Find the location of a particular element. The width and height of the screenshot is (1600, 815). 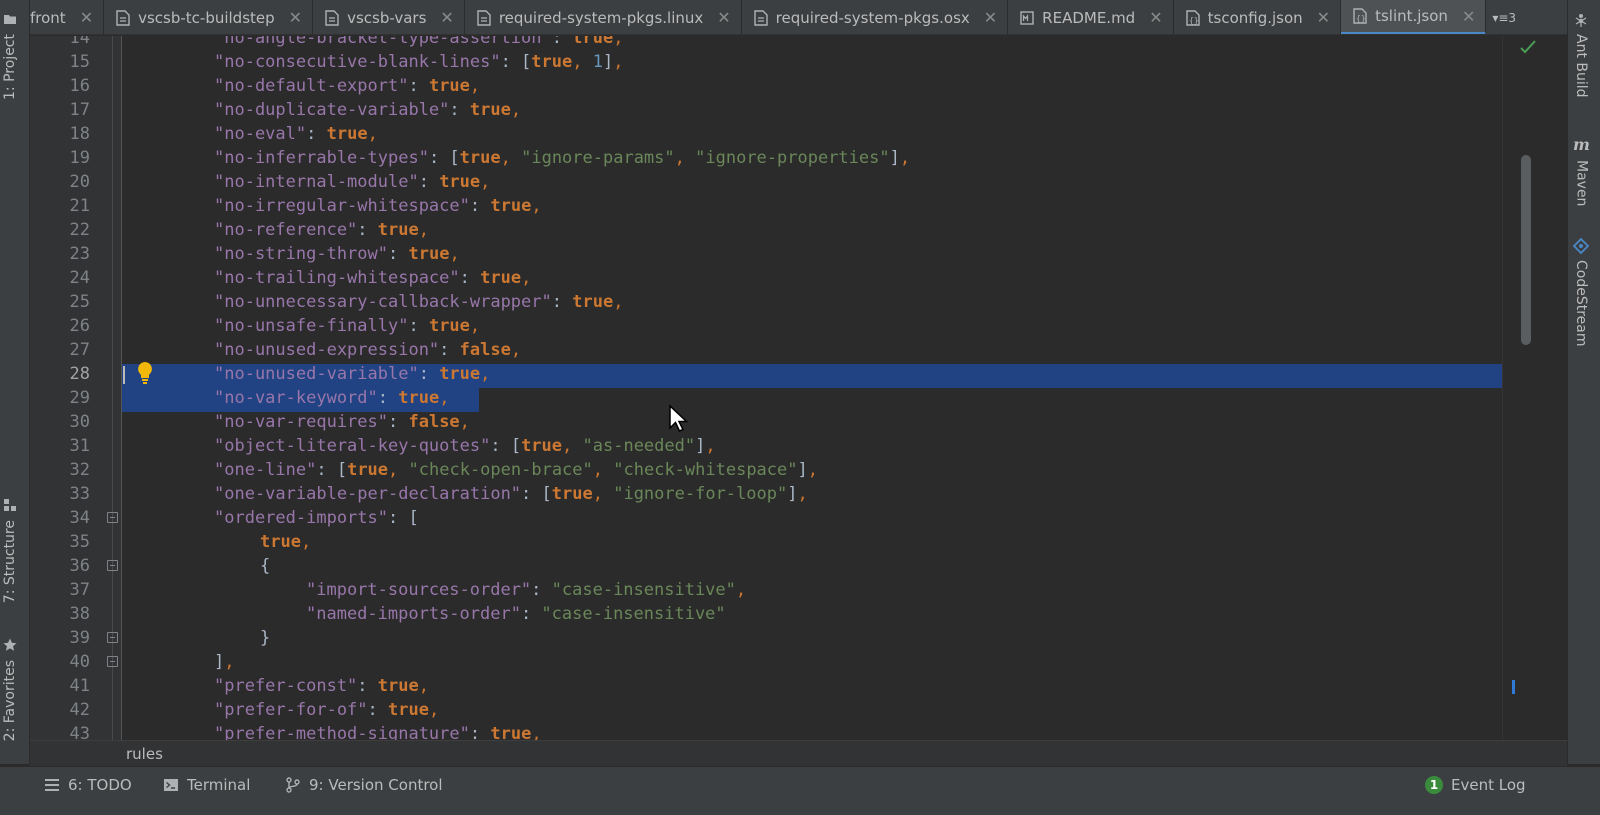

code-line: "no-irregular-whitespace": true, is located at coordinates (378, 206).